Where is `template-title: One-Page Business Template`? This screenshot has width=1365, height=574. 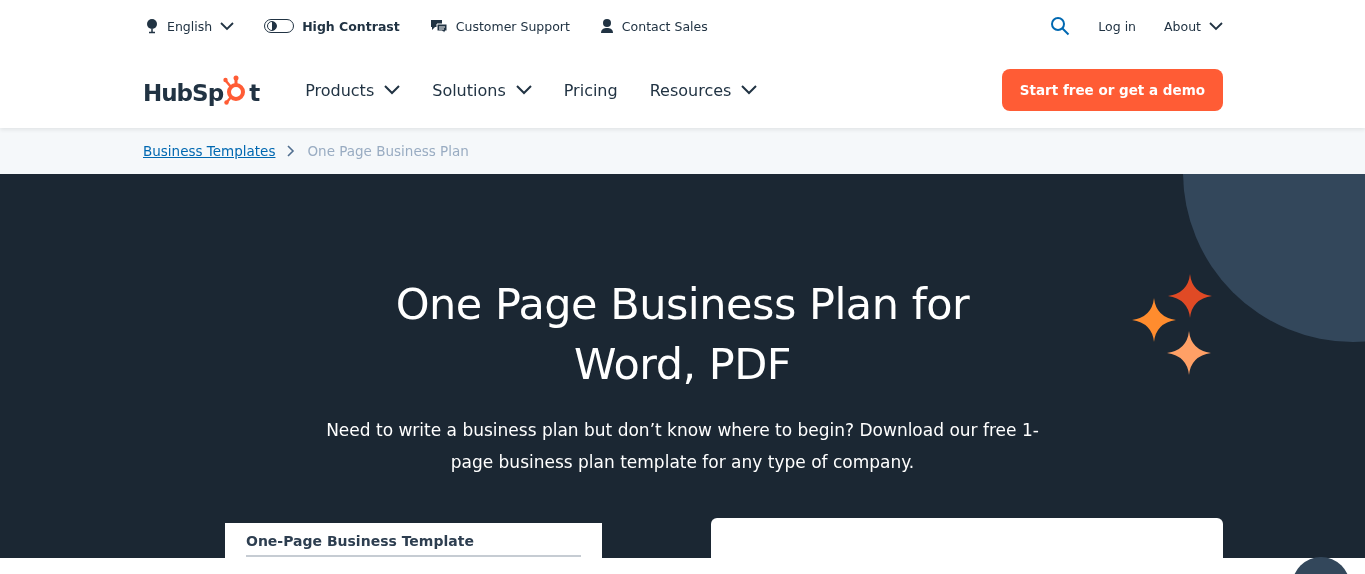 template-title: One-Page Business Template is located at coordinates (413, 545).